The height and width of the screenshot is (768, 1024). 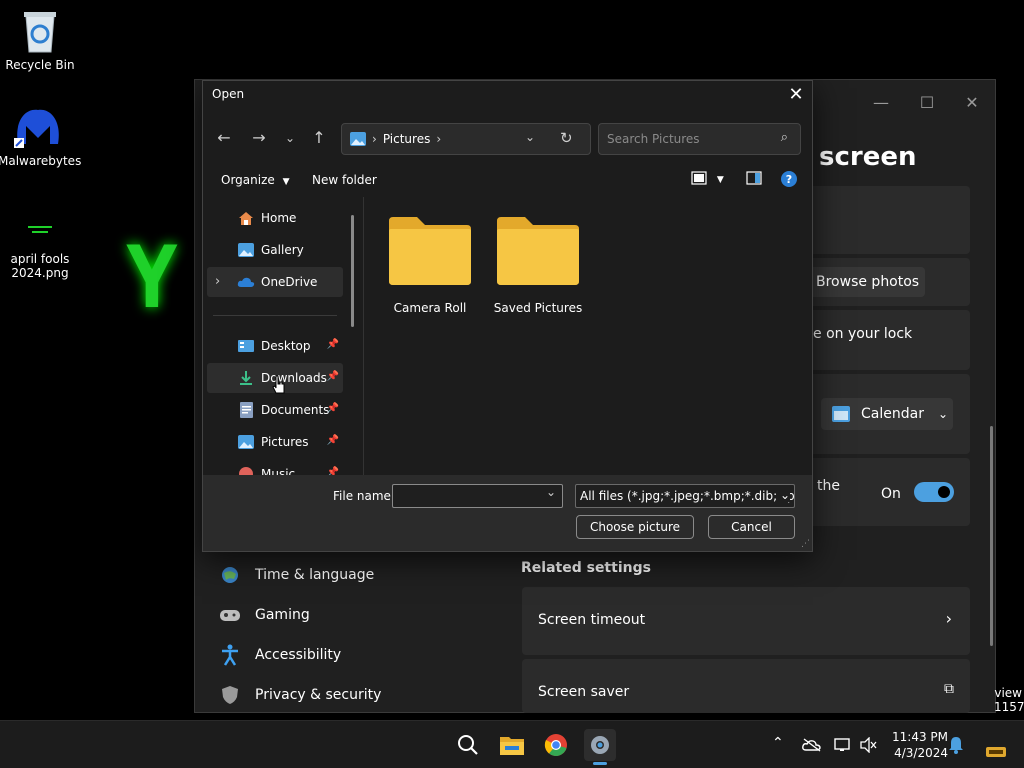 I want to click on gallery-icon, so click(x=246, y=250).